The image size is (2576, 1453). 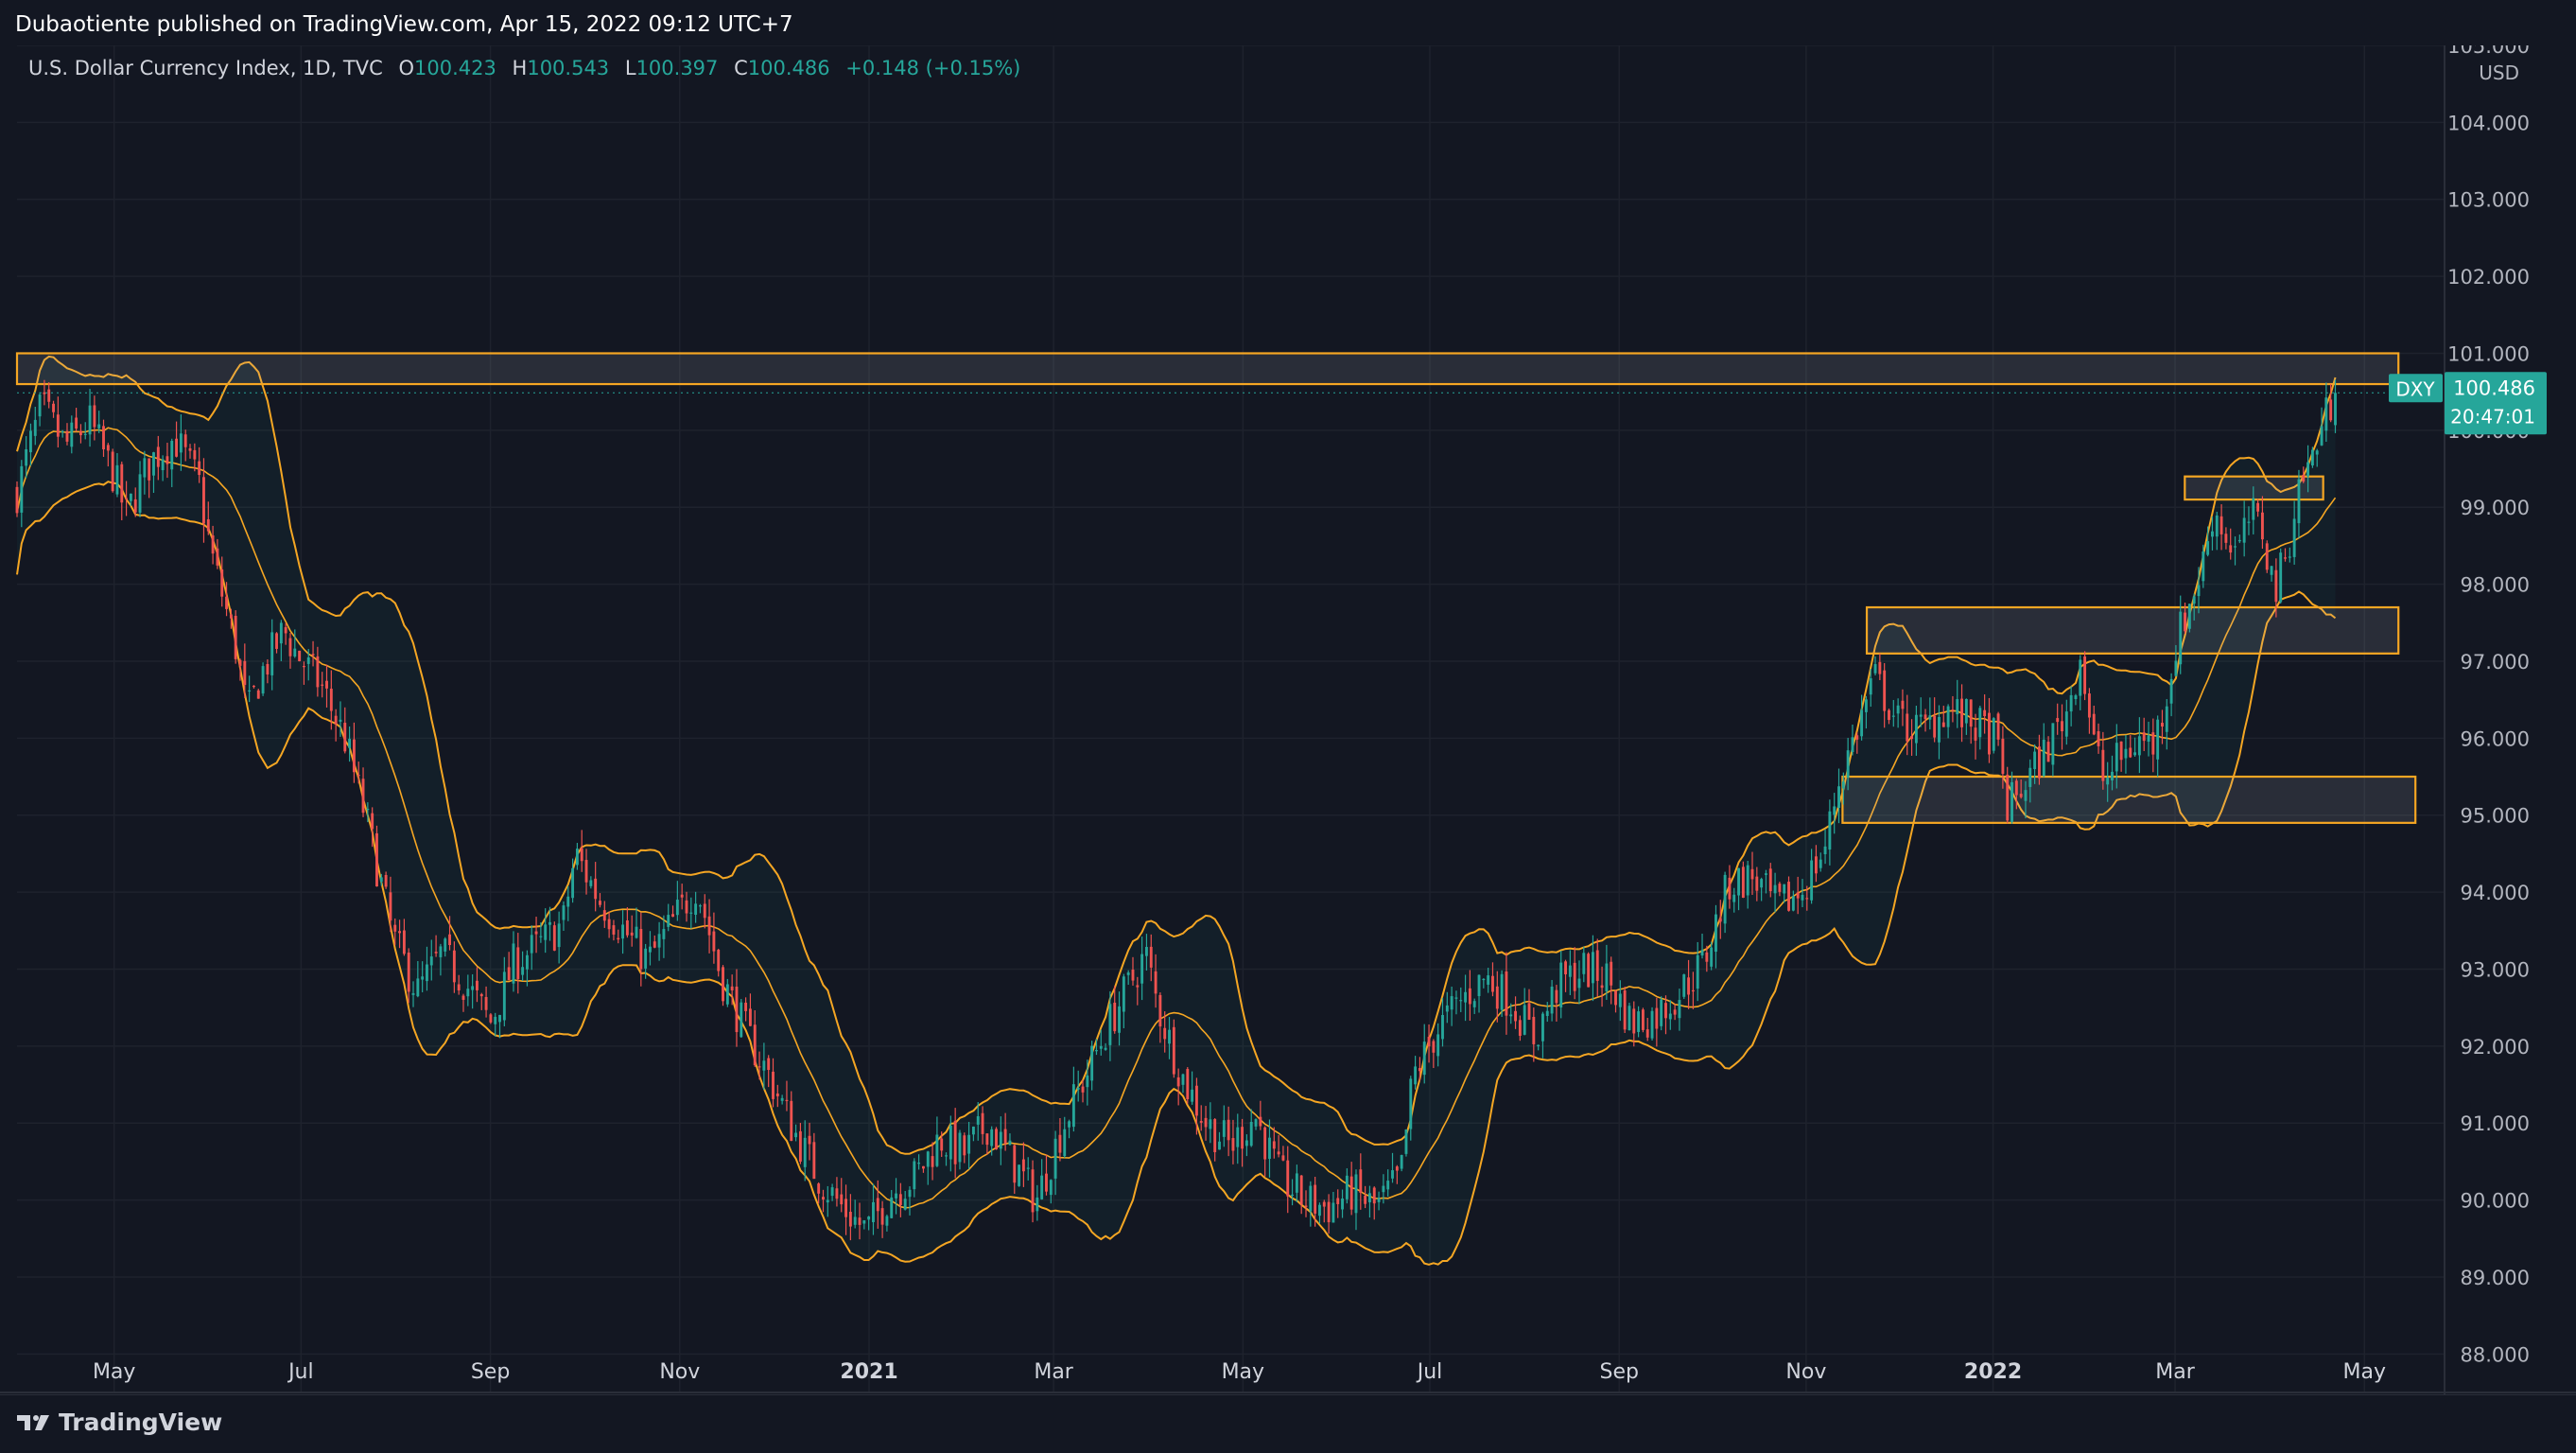 I want to click on price-tick-label: 90.000, so click(x=2495, y=1201).